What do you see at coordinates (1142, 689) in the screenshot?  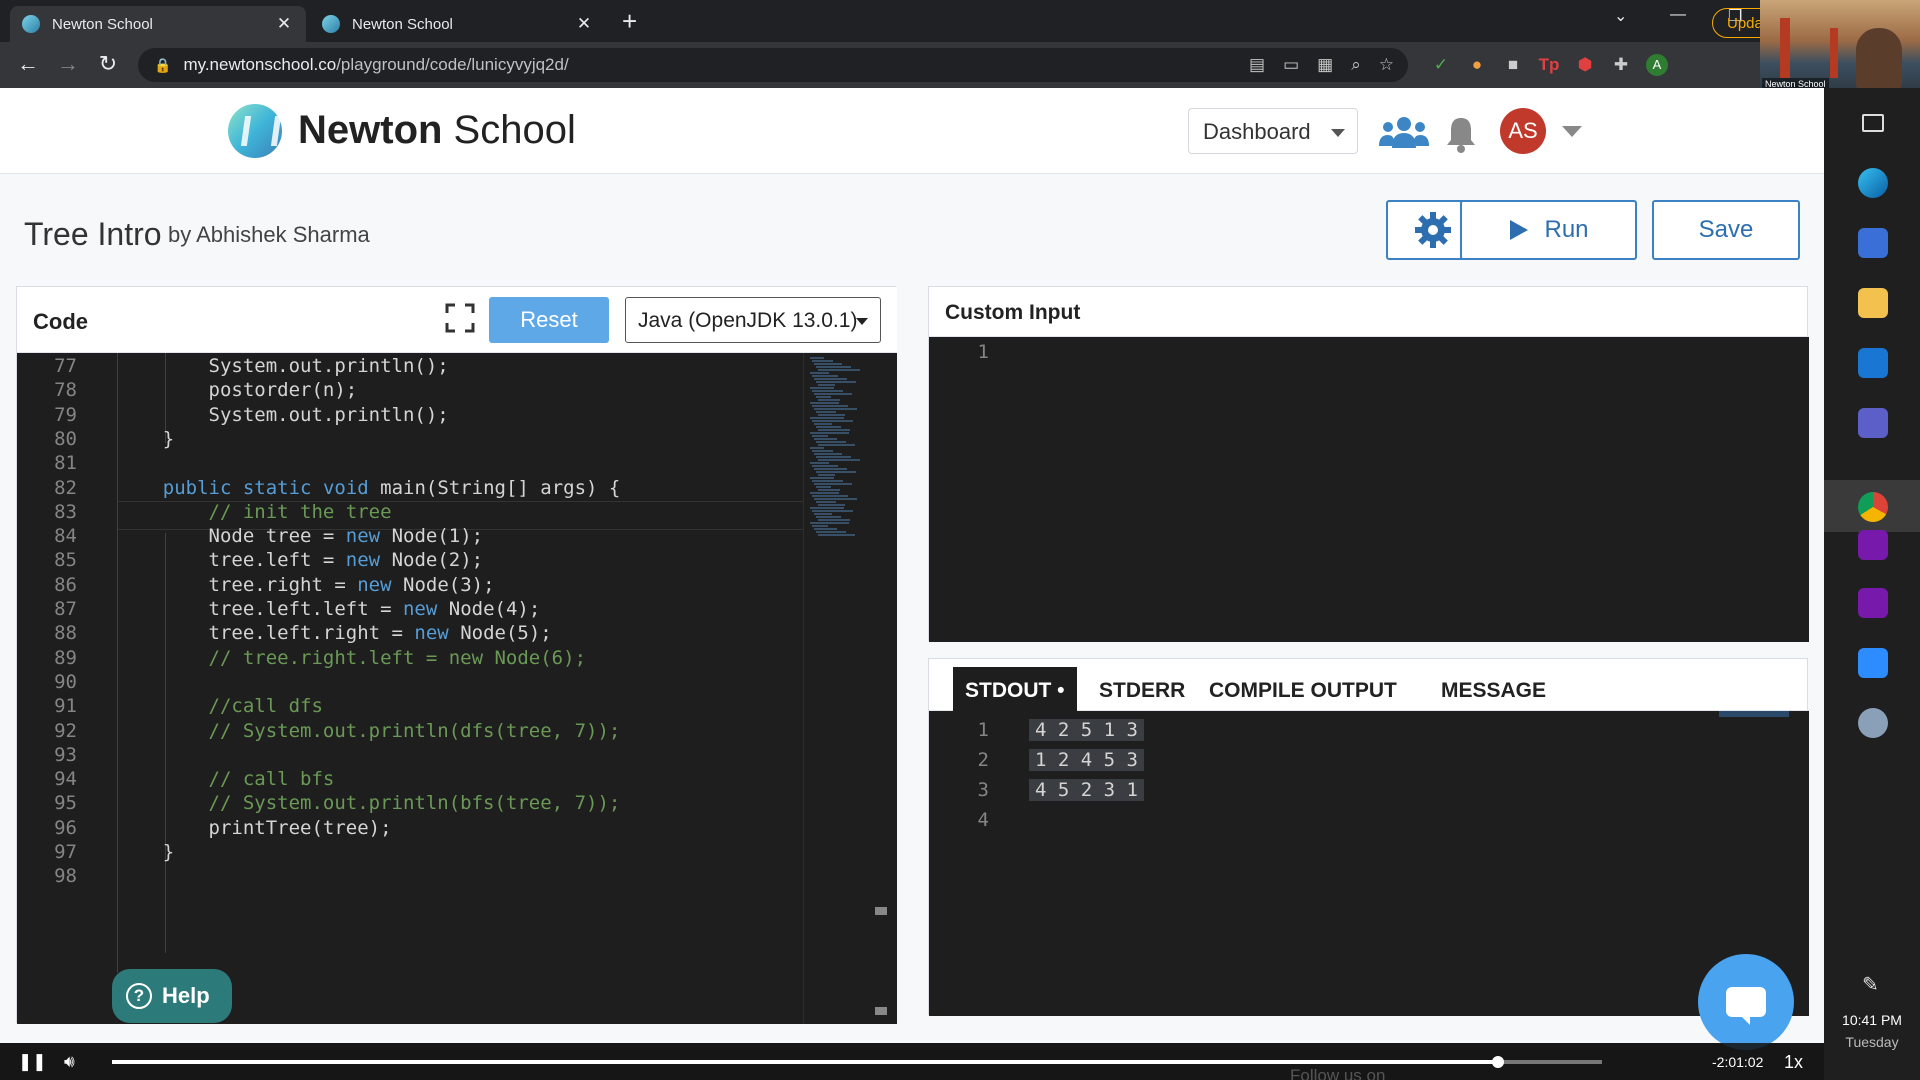 I see `tab-stderr: STDERR` at bounding box center [1142, 689].